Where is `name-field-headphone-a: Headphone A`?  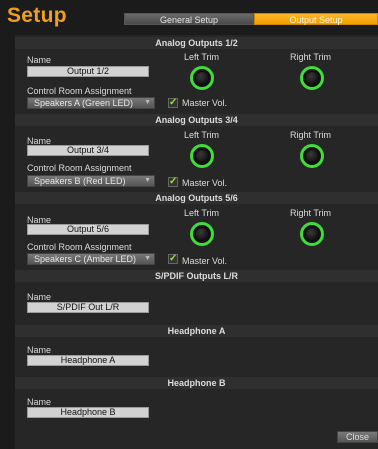
name-field-headphone-a: Headphone A is located at coordinates (88, 360).